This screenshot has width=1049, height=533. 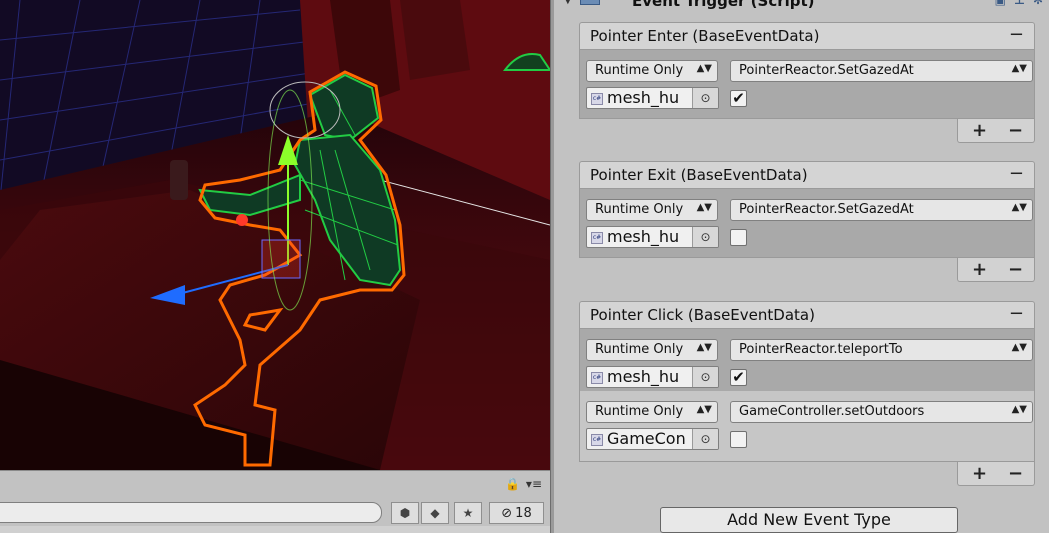 I want to click on footer-strip, so click(x=275, y=529).